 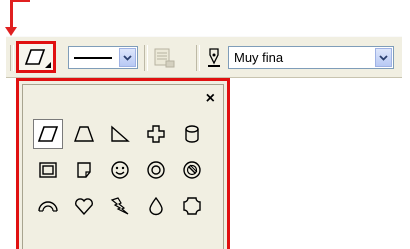 What do you see at coordinates (11, 31) in the screenshot?
I see `annotation-arrow-head` at bounding box center [11, 31].